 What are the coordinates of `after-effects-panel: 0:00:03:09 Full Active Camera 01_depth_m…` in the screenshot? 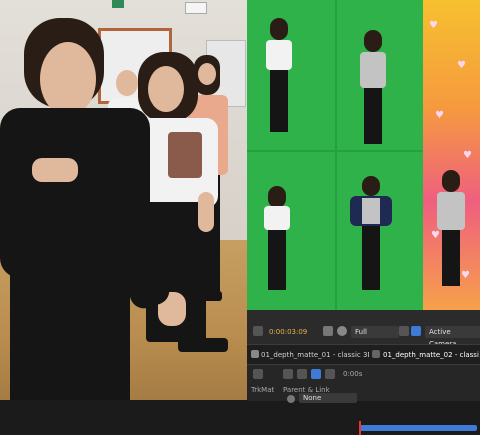 It's located at (363, 372).